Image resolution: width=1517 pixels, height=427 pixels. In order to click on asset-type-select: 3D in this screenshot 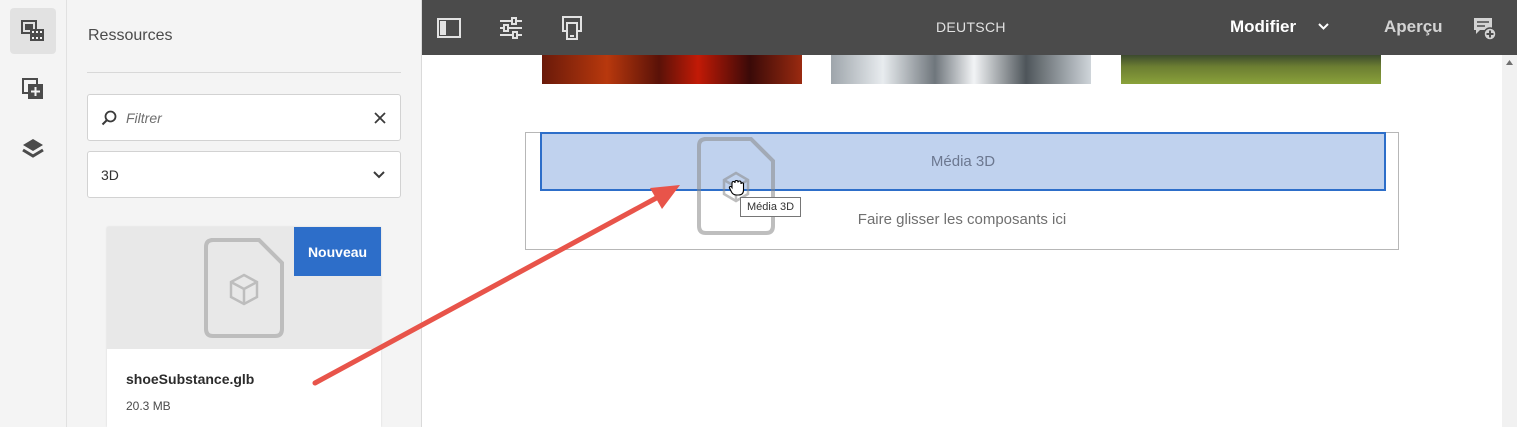, I will do `click(244, 174)`.